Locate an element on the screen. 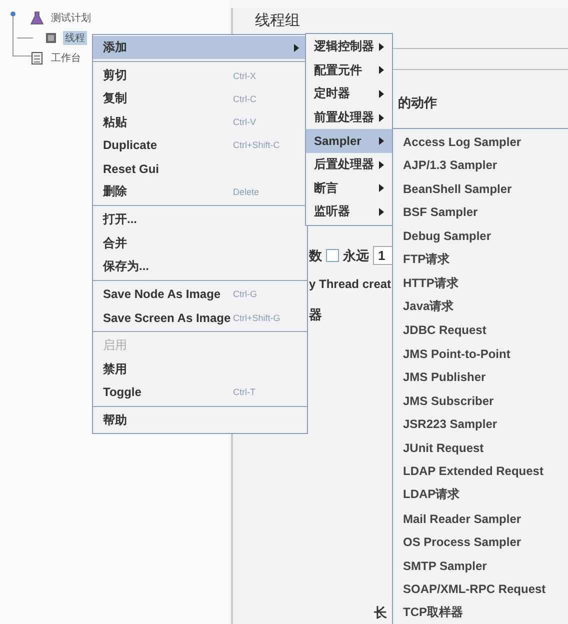 The height and width of the screenshot is (624, 568). menu-item: 配置元件 is located at coordinates (349, 70).